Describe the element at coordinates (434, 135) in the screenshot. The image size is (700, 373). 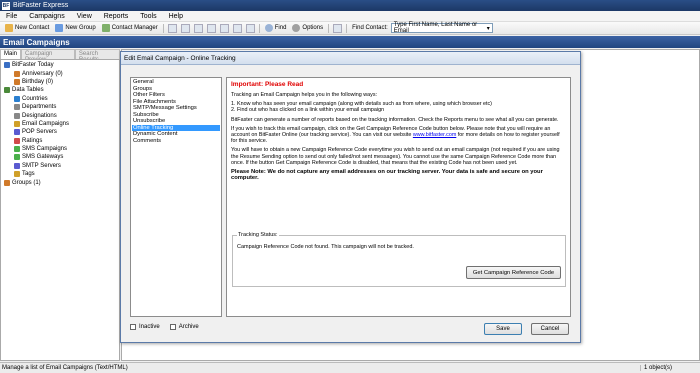
I see `website-link: www.bitfaster.com` at that location.